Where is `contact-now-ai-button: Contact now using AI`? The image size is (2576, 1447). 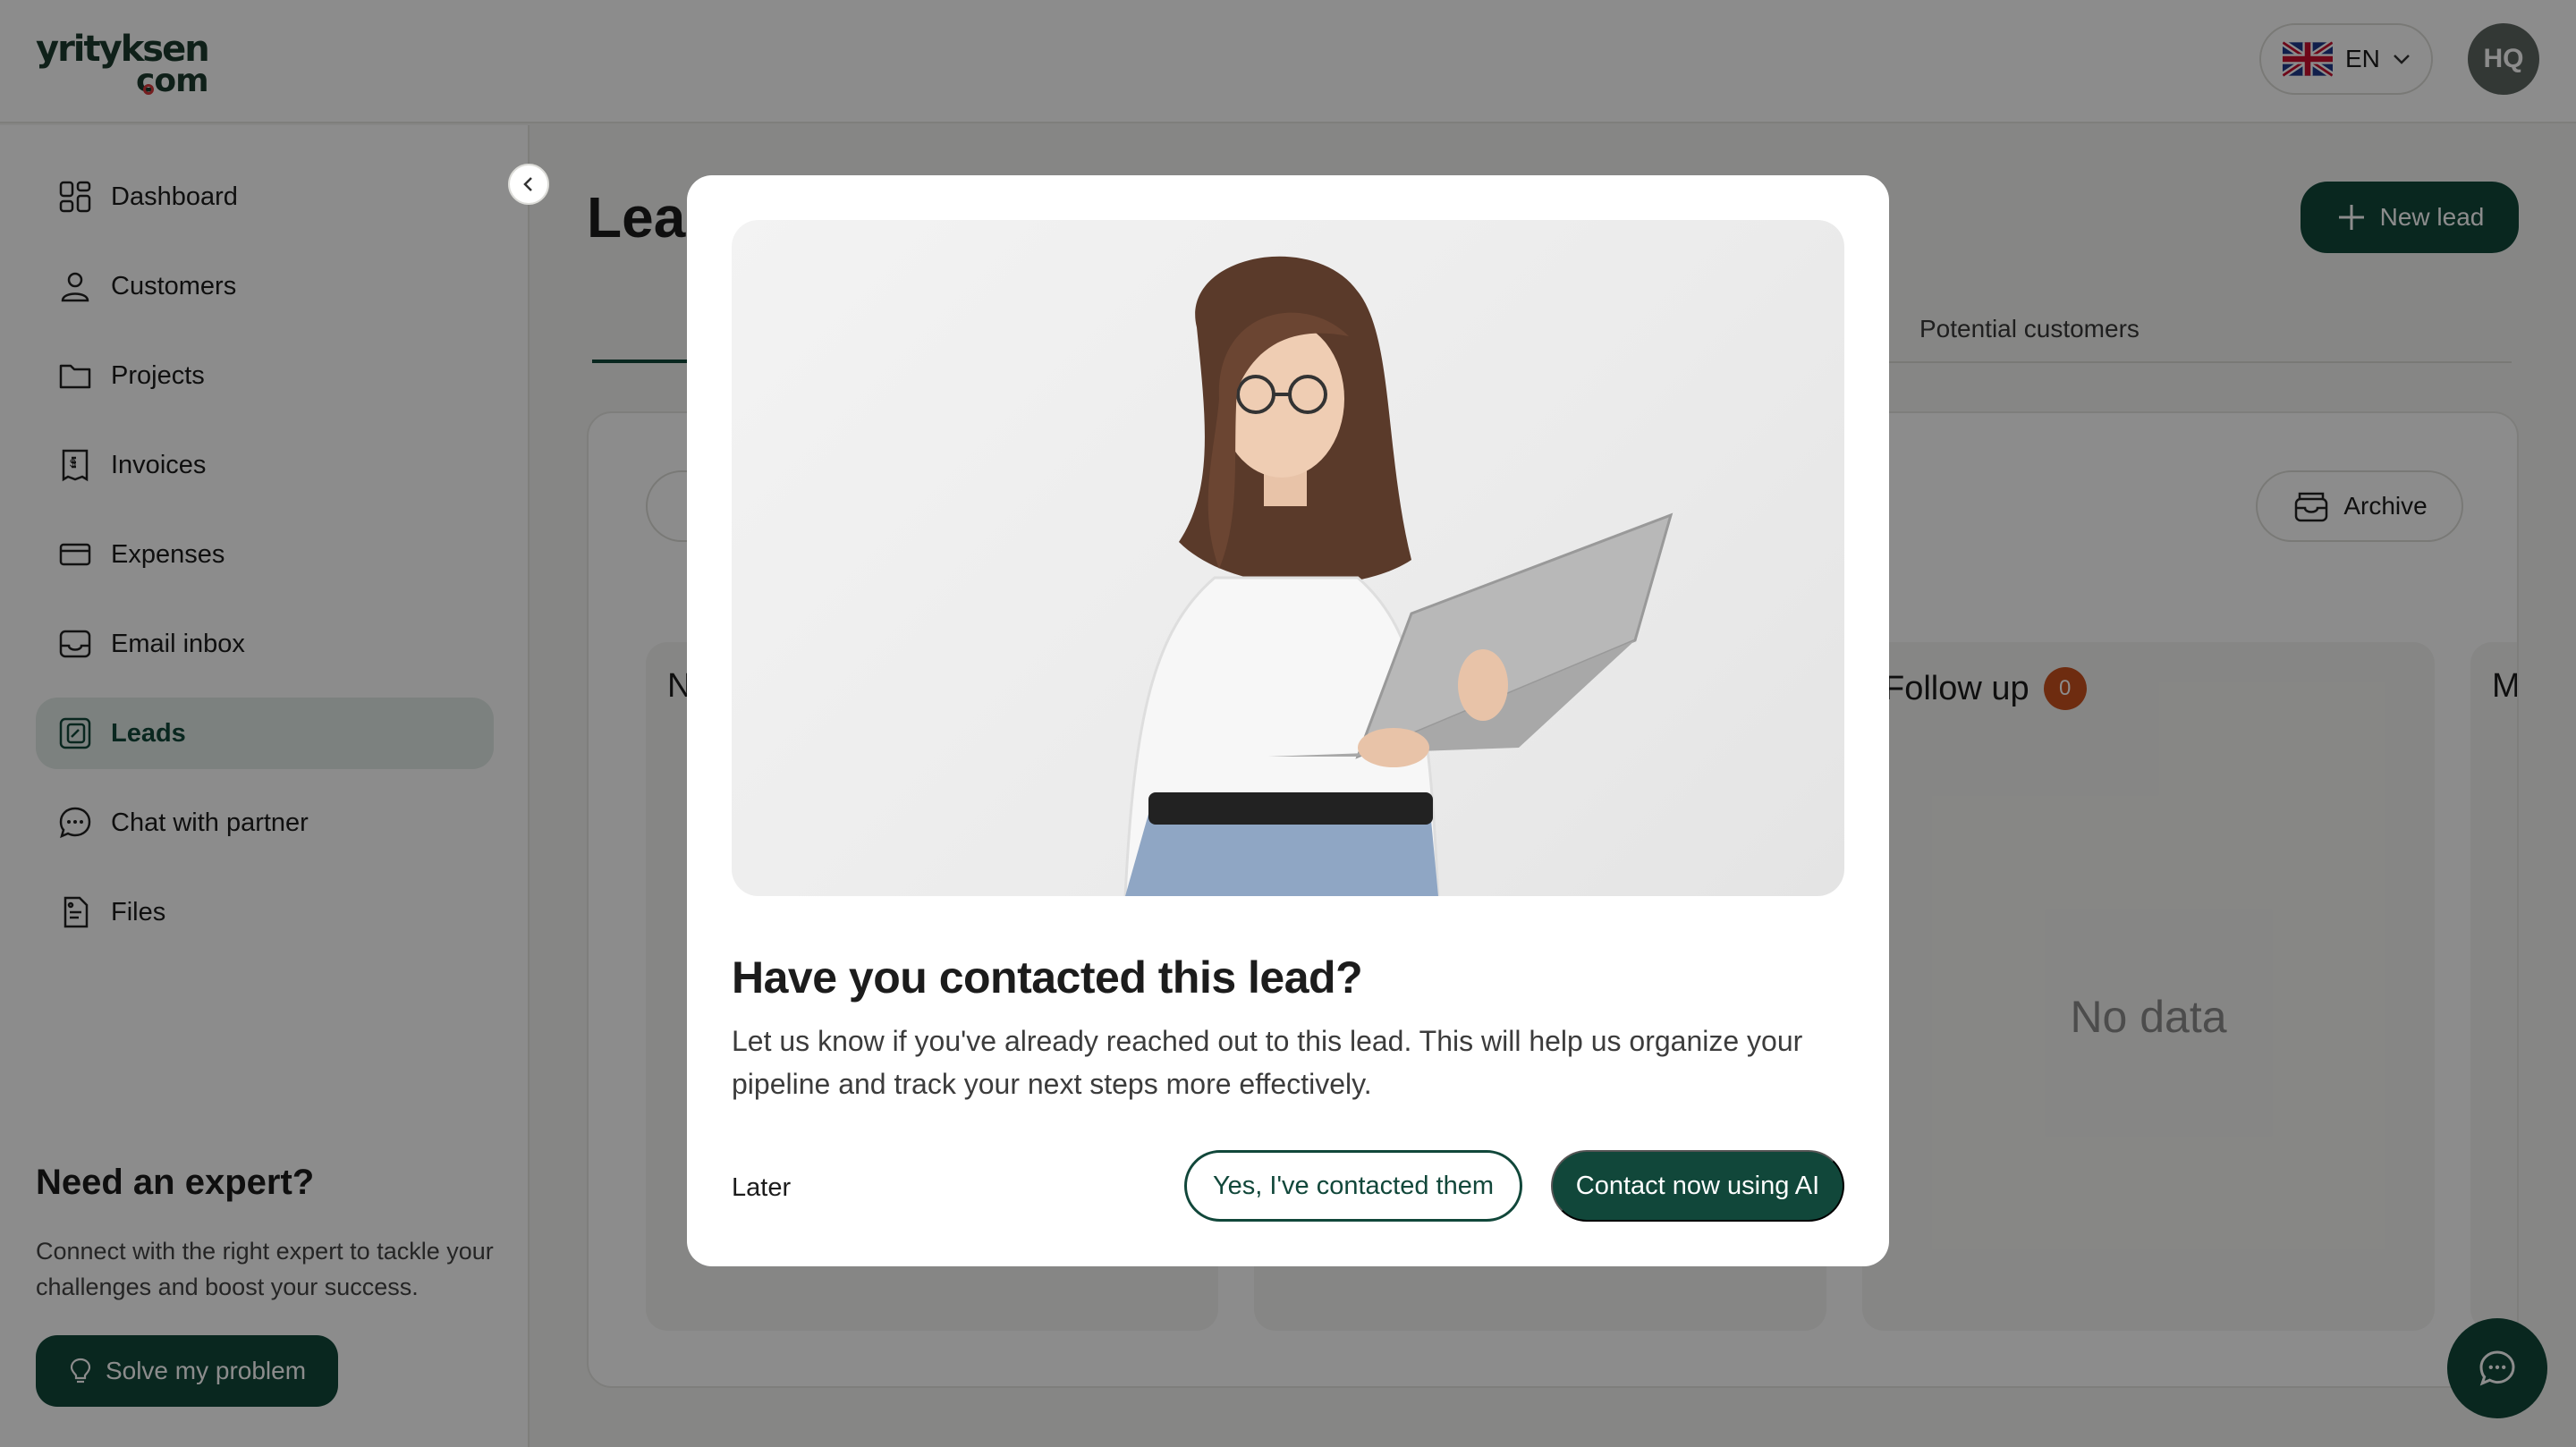
contact-now-ai-button: Contact now using AI is located at coordinates (1697, 1186).